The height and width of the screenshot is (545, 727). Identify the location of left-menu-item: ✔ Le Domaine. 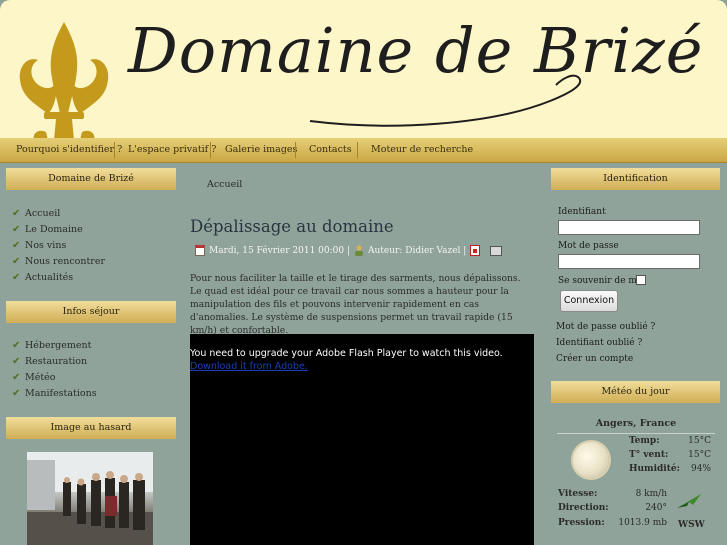
(58, 230).